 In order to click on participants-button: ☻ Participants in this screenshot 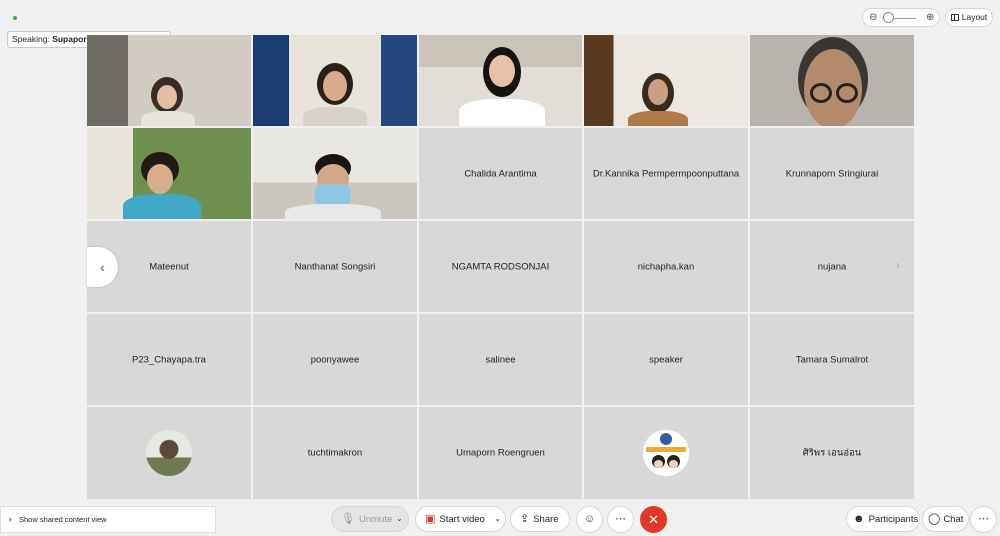, I will do `click(883, 519)`.